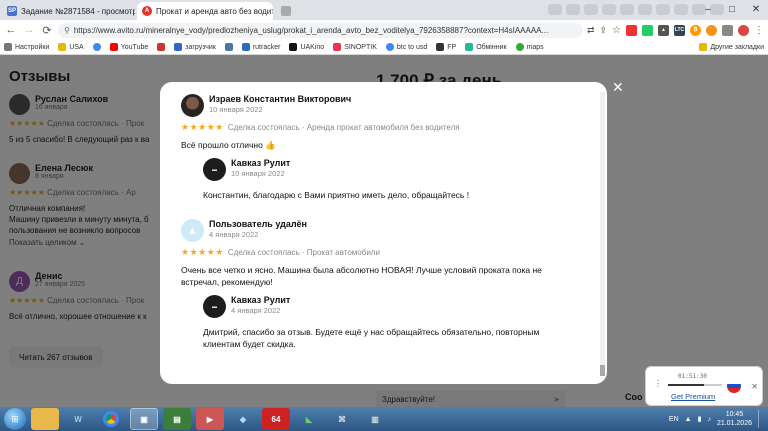 The height and width of the screenshot is (431, 768). What do you see at coordinates (679, 30) in the screenshot?
I see `ltc-extension-icon: LTC` at bounding box center [679, 30].